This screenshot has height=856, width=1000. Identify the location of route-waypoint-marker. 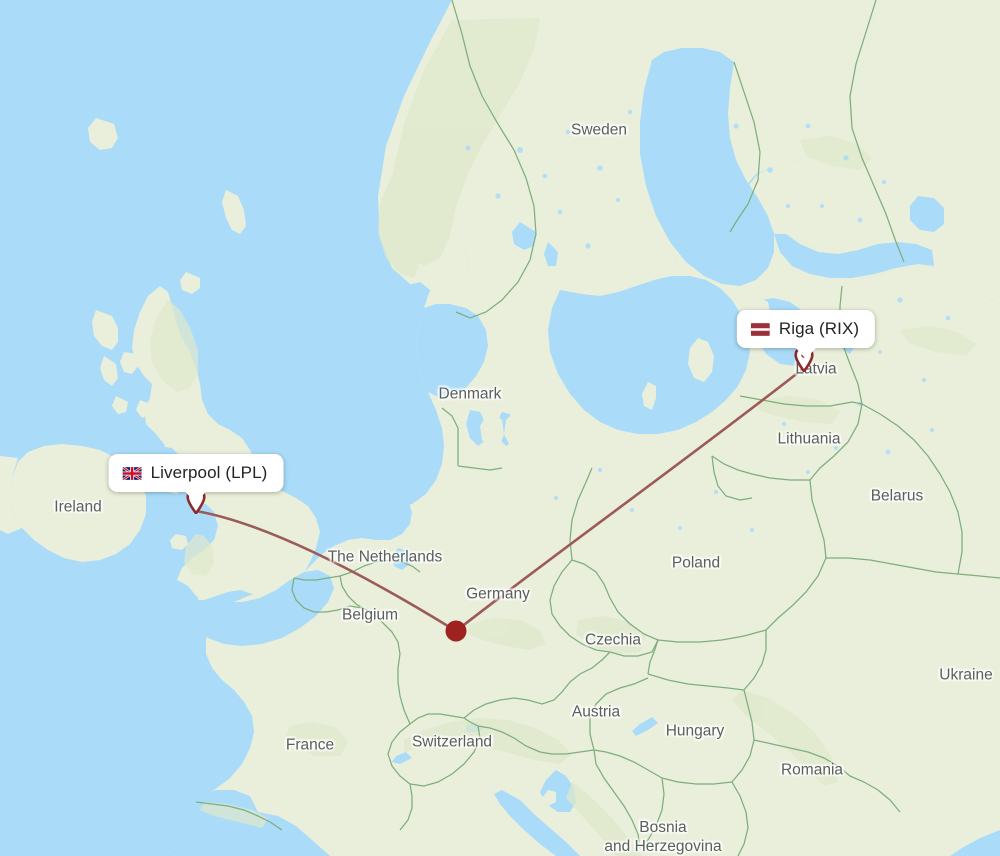
(456, 631).